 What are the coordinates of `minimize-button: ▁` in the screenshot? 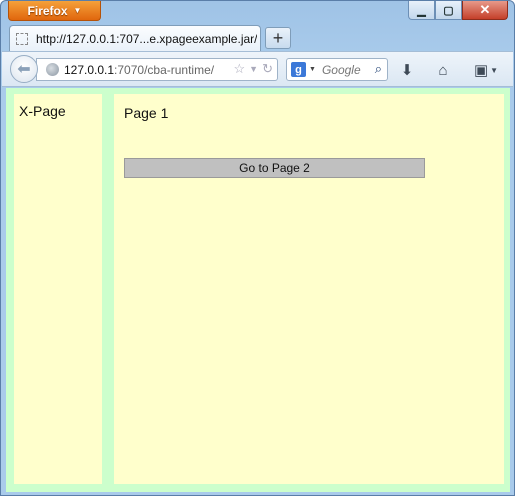 It's located at (421, 10).